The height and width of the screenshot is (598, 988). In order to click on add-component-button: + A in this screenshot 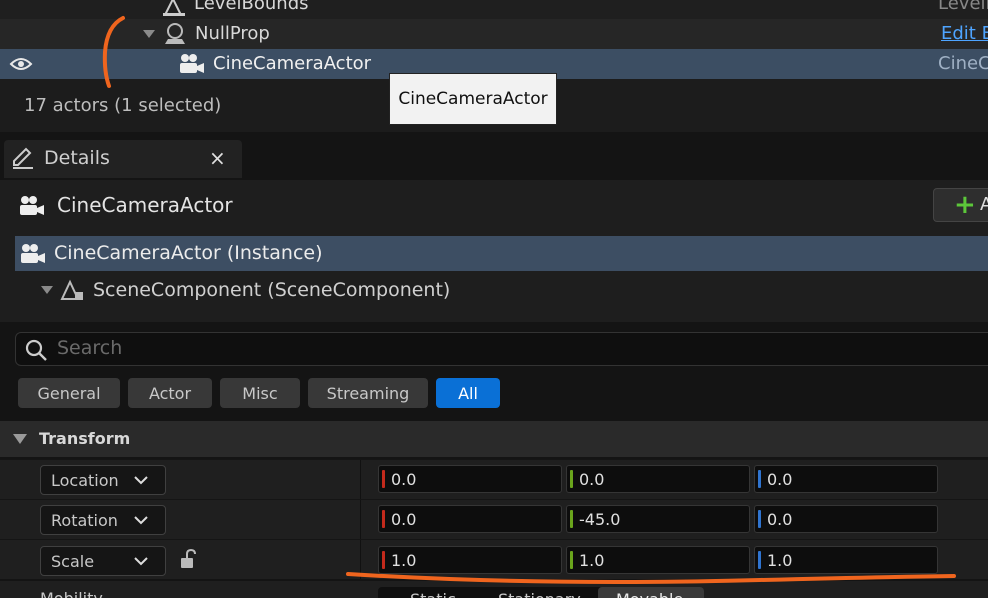, I will do `click(960, 205)`.